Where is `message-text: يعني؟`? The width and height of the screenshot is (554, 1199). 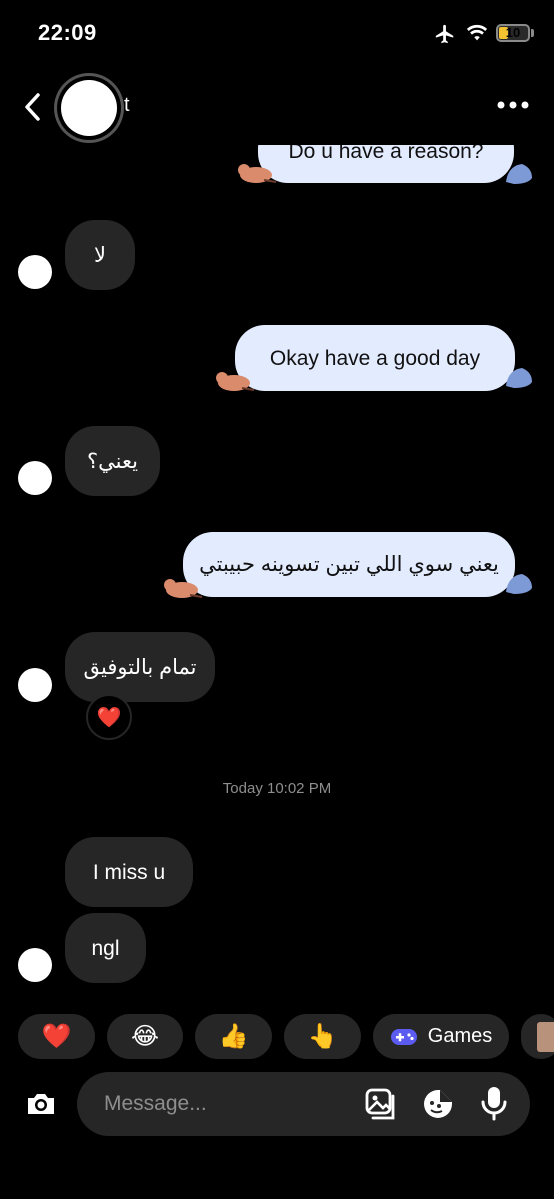
message-text: يعني؟ is located at coordinates (112, 461).